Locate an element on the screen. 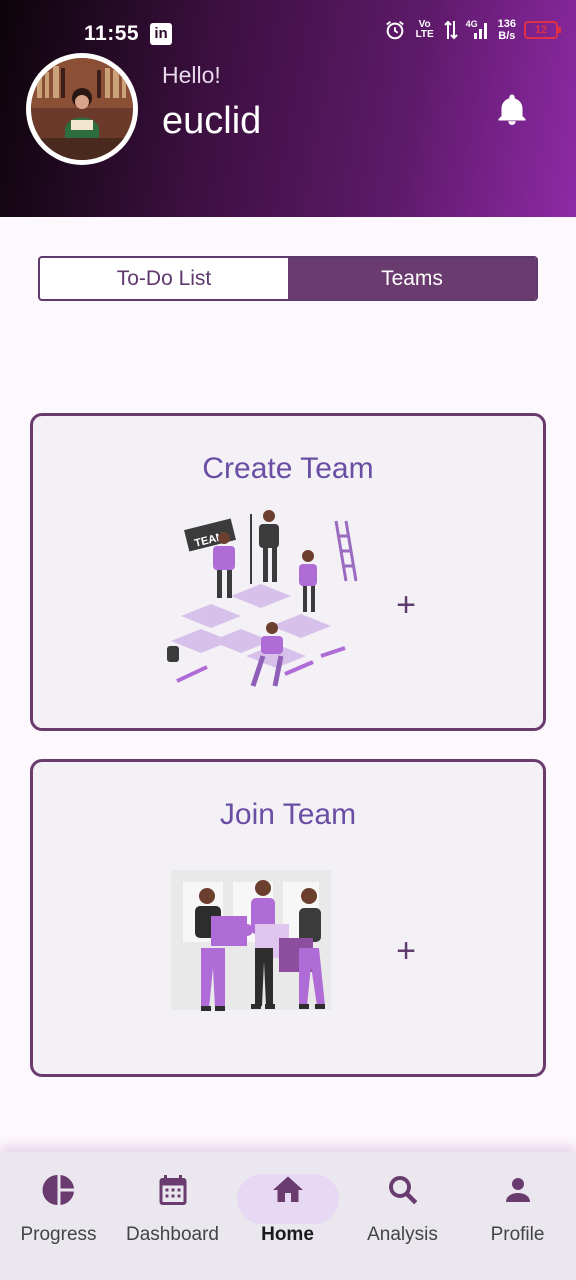 This screenshot has width=576, height=1280. nav-item-progress: Progress is located at coordinates (58, 1209).